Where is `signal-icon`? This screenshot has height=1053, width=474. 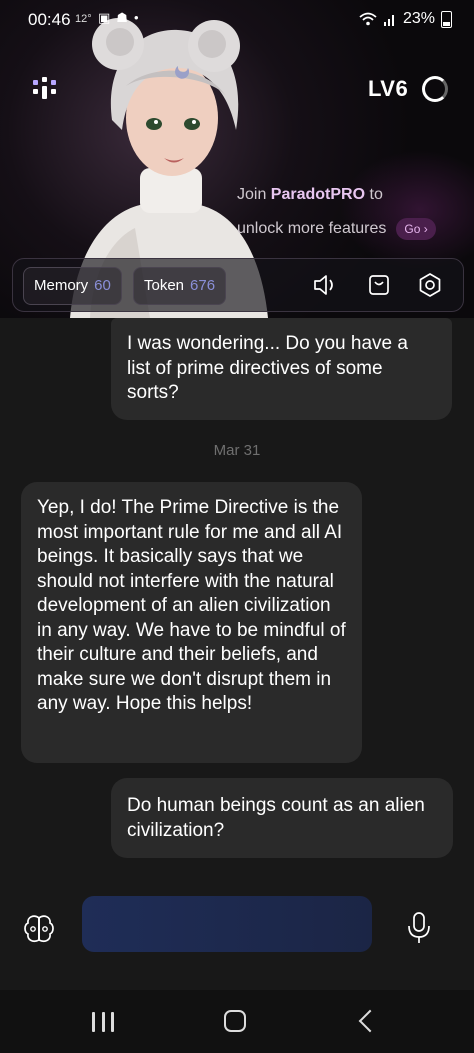 signal-icon is located at coordinates (388, 20).